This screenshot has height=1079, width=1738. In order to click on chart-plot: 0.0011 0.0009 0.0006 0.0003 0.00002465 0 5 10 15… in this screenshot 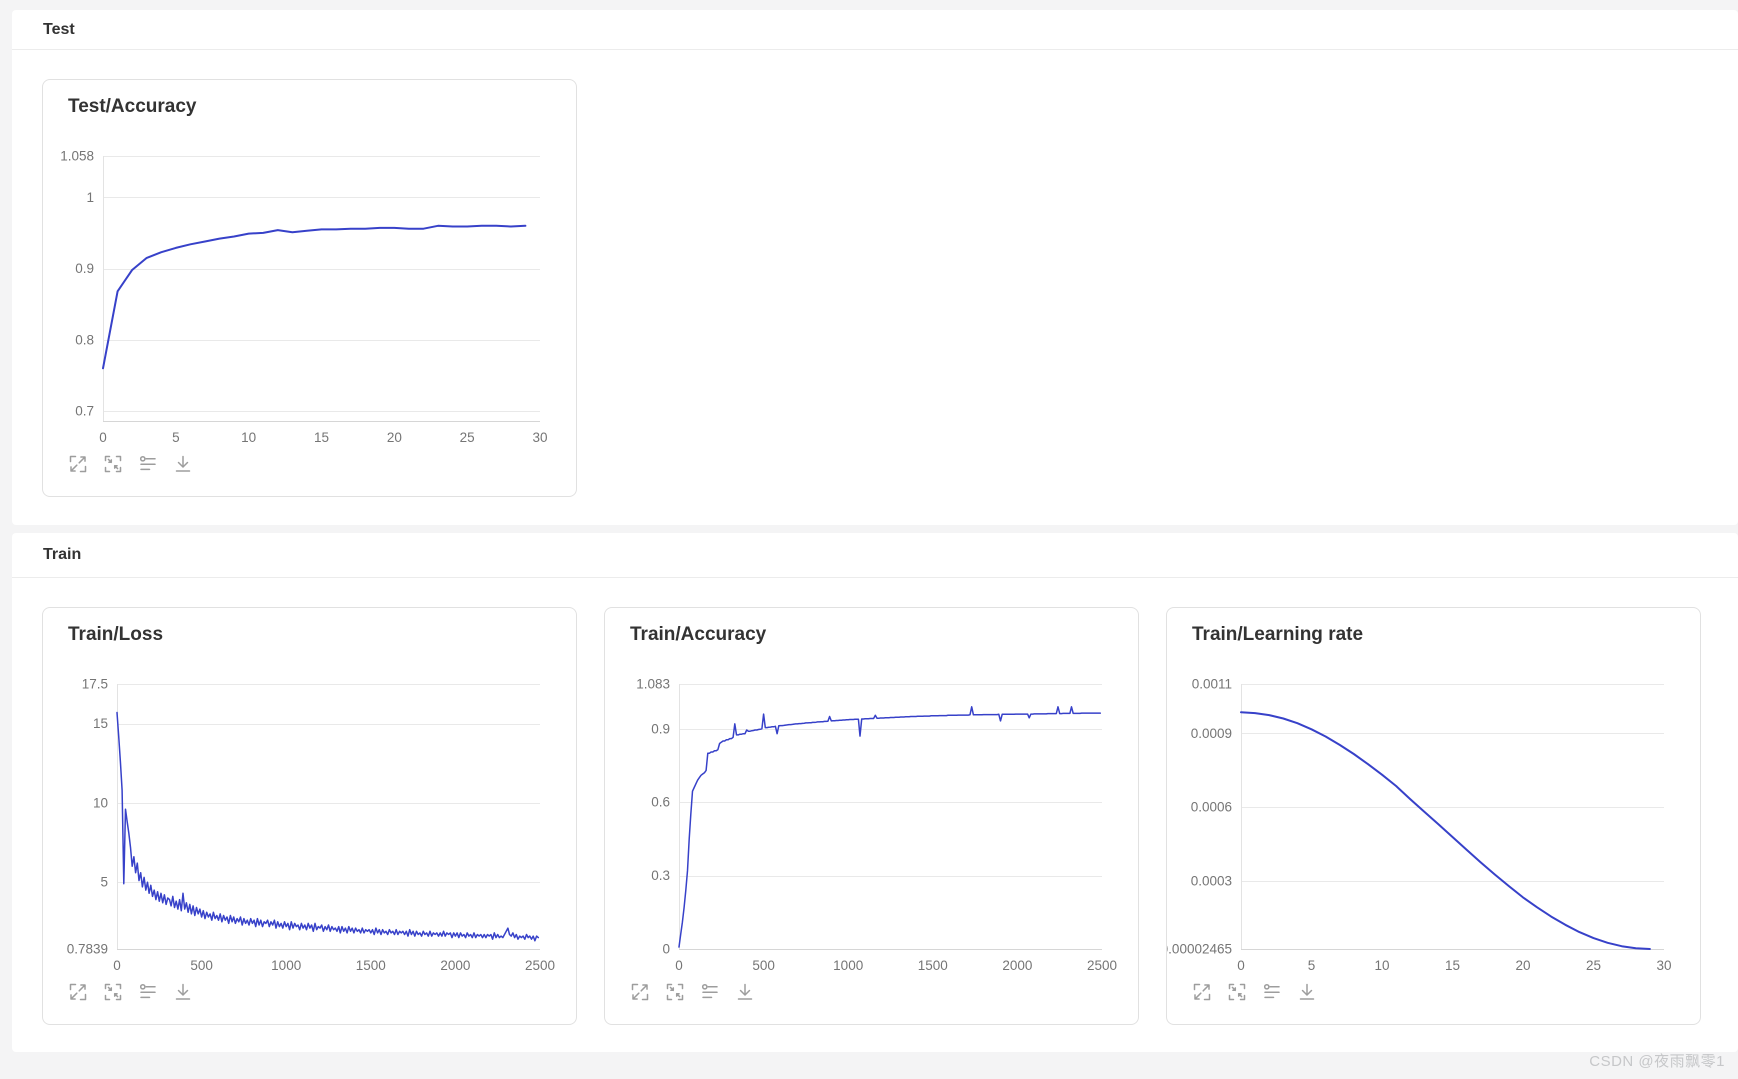, I will do `click(1434, 818)`.